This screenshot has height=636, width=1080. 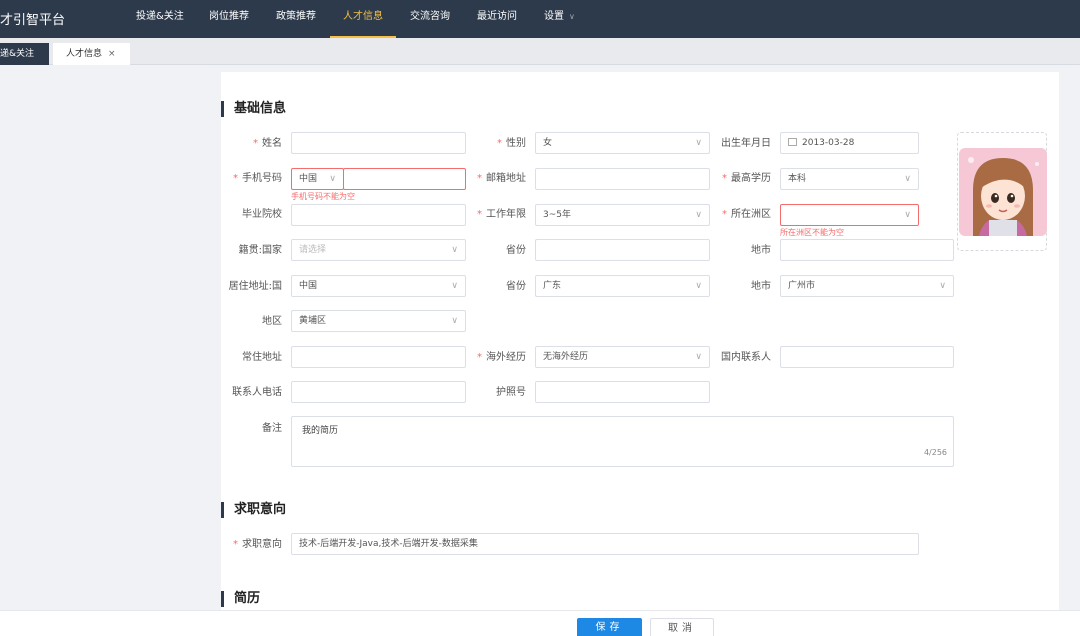 I want to click on tab-label: 递&关注, so click(x=17, y=54).